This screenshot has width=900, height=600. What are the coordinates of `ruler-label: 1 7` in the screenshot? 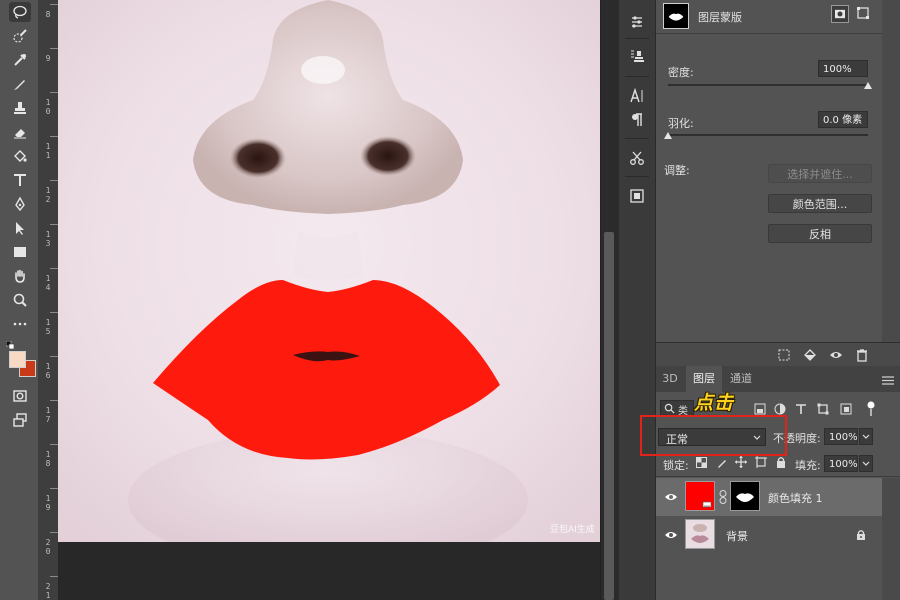 It's located at (48, 415).